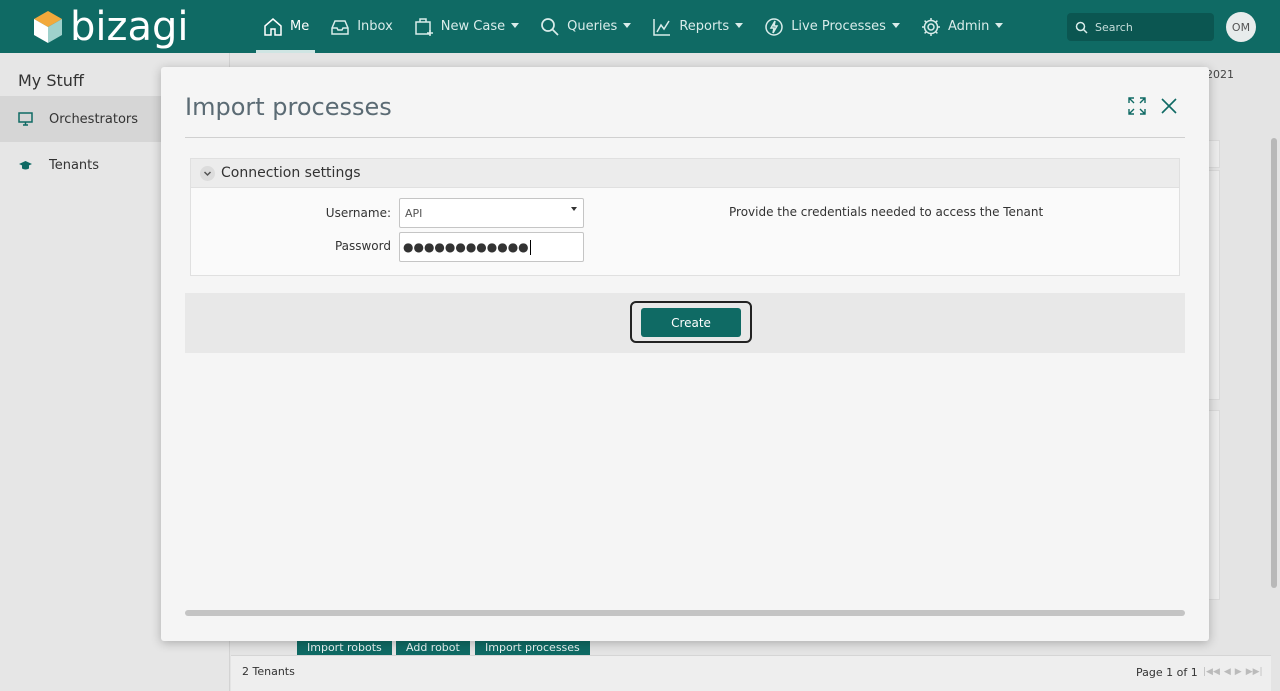 This screenshot has height=691, width=1280. What do you see at coordinates (1167, 672) in the screenshot?
I see `page-indicator: Page 1 of 1` at bounding box center [1167, 672].